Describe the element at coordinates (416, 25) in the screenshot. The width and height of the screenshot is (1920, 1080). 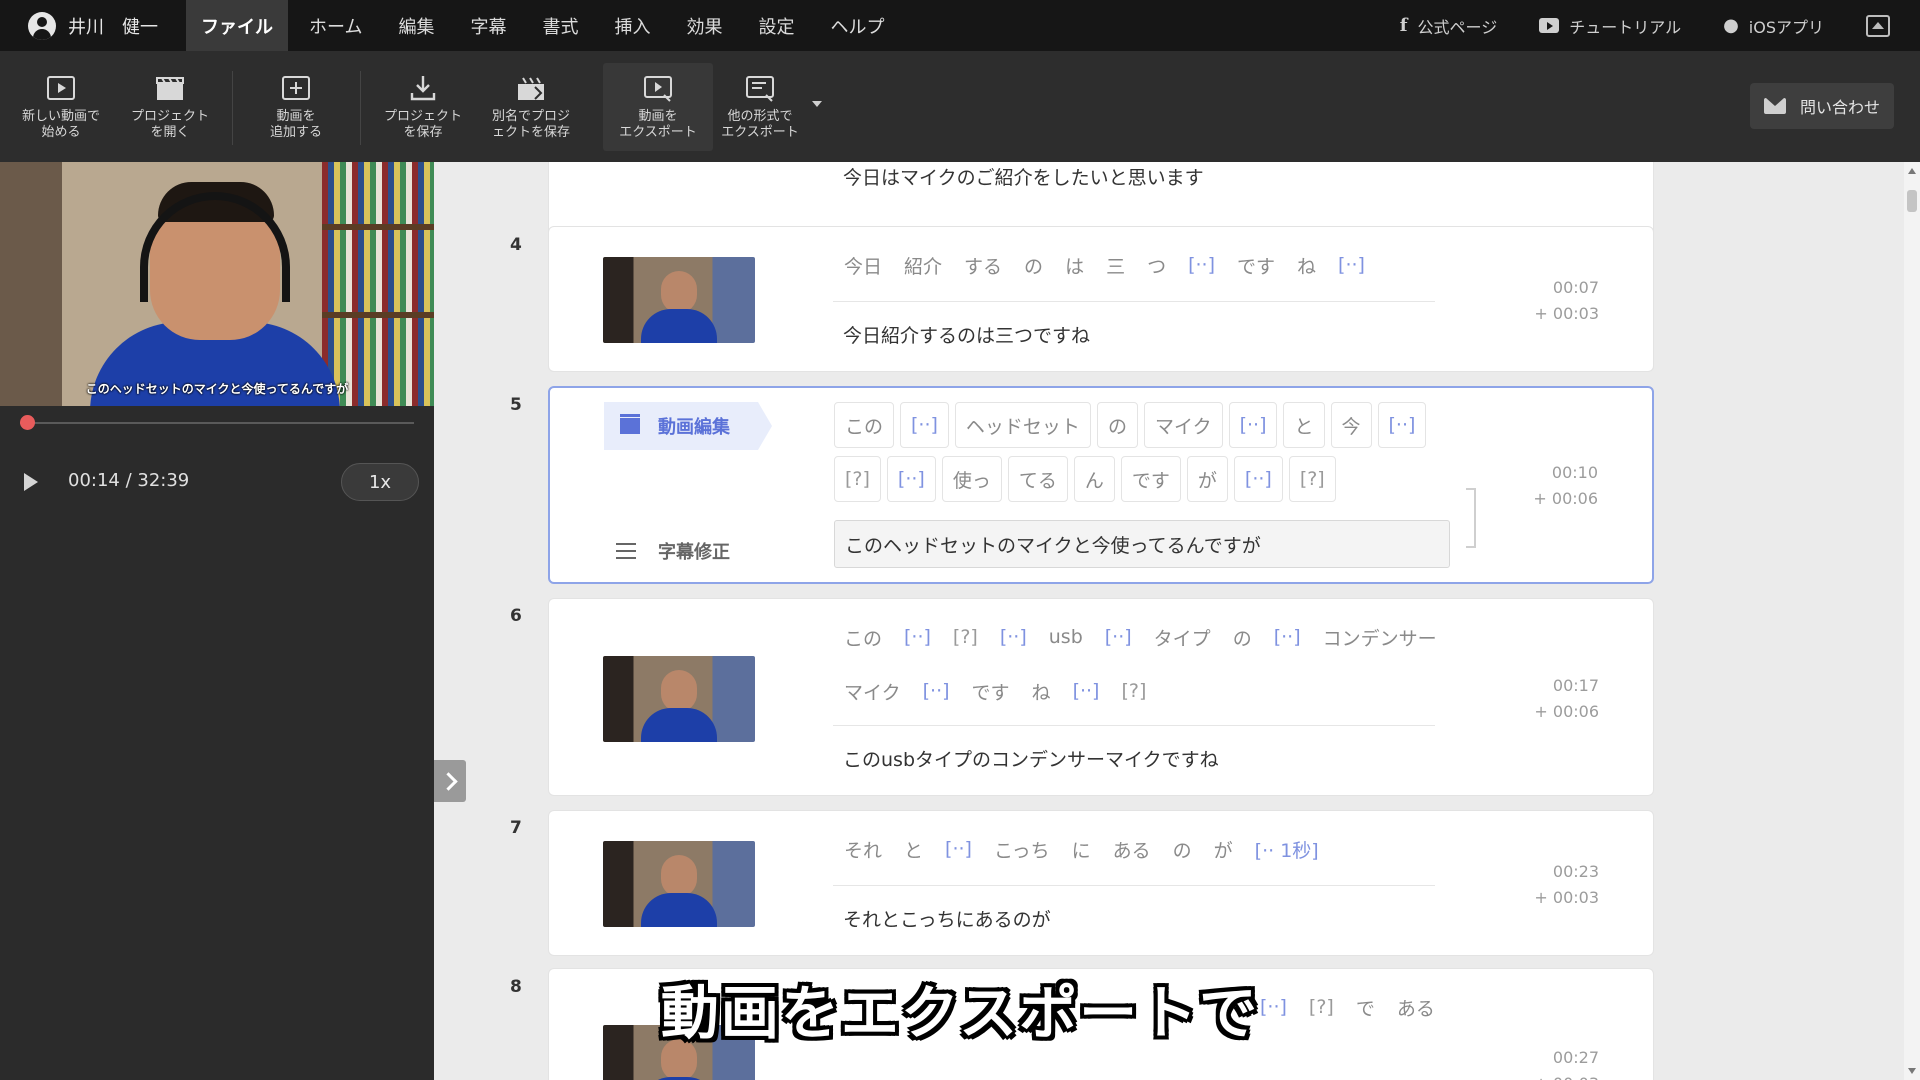
I see `tab-edit: 編集` at that location.